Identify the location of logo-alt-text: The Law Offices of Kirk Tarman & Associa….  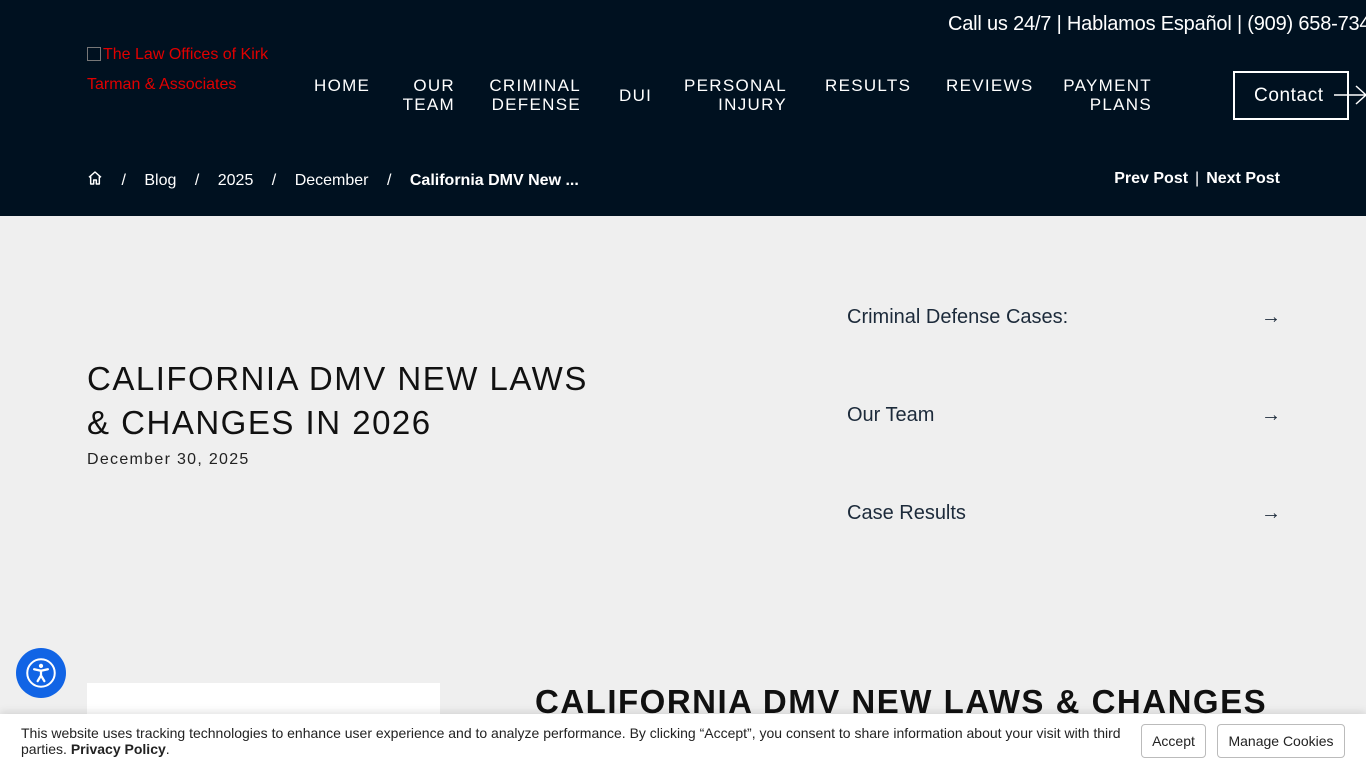
(178, 69).